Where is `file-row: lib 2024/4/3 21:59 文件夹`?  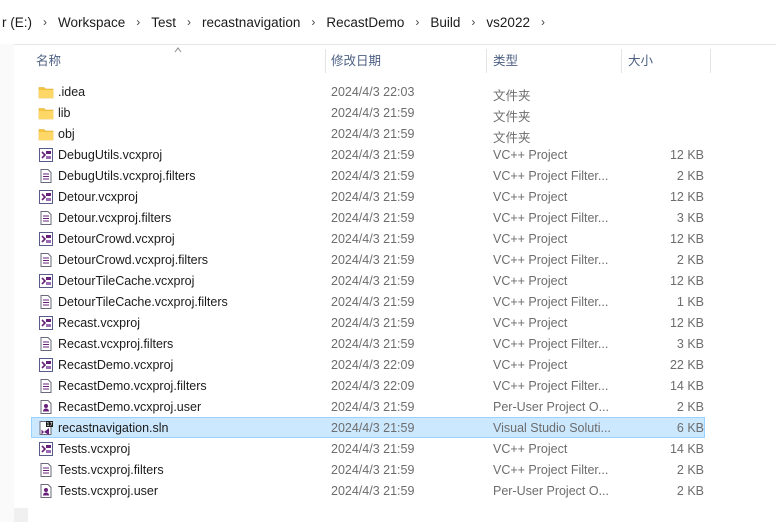
file-row: lib 2024/4/3 21:59 文件夹 is located at coordinates (368, 113).